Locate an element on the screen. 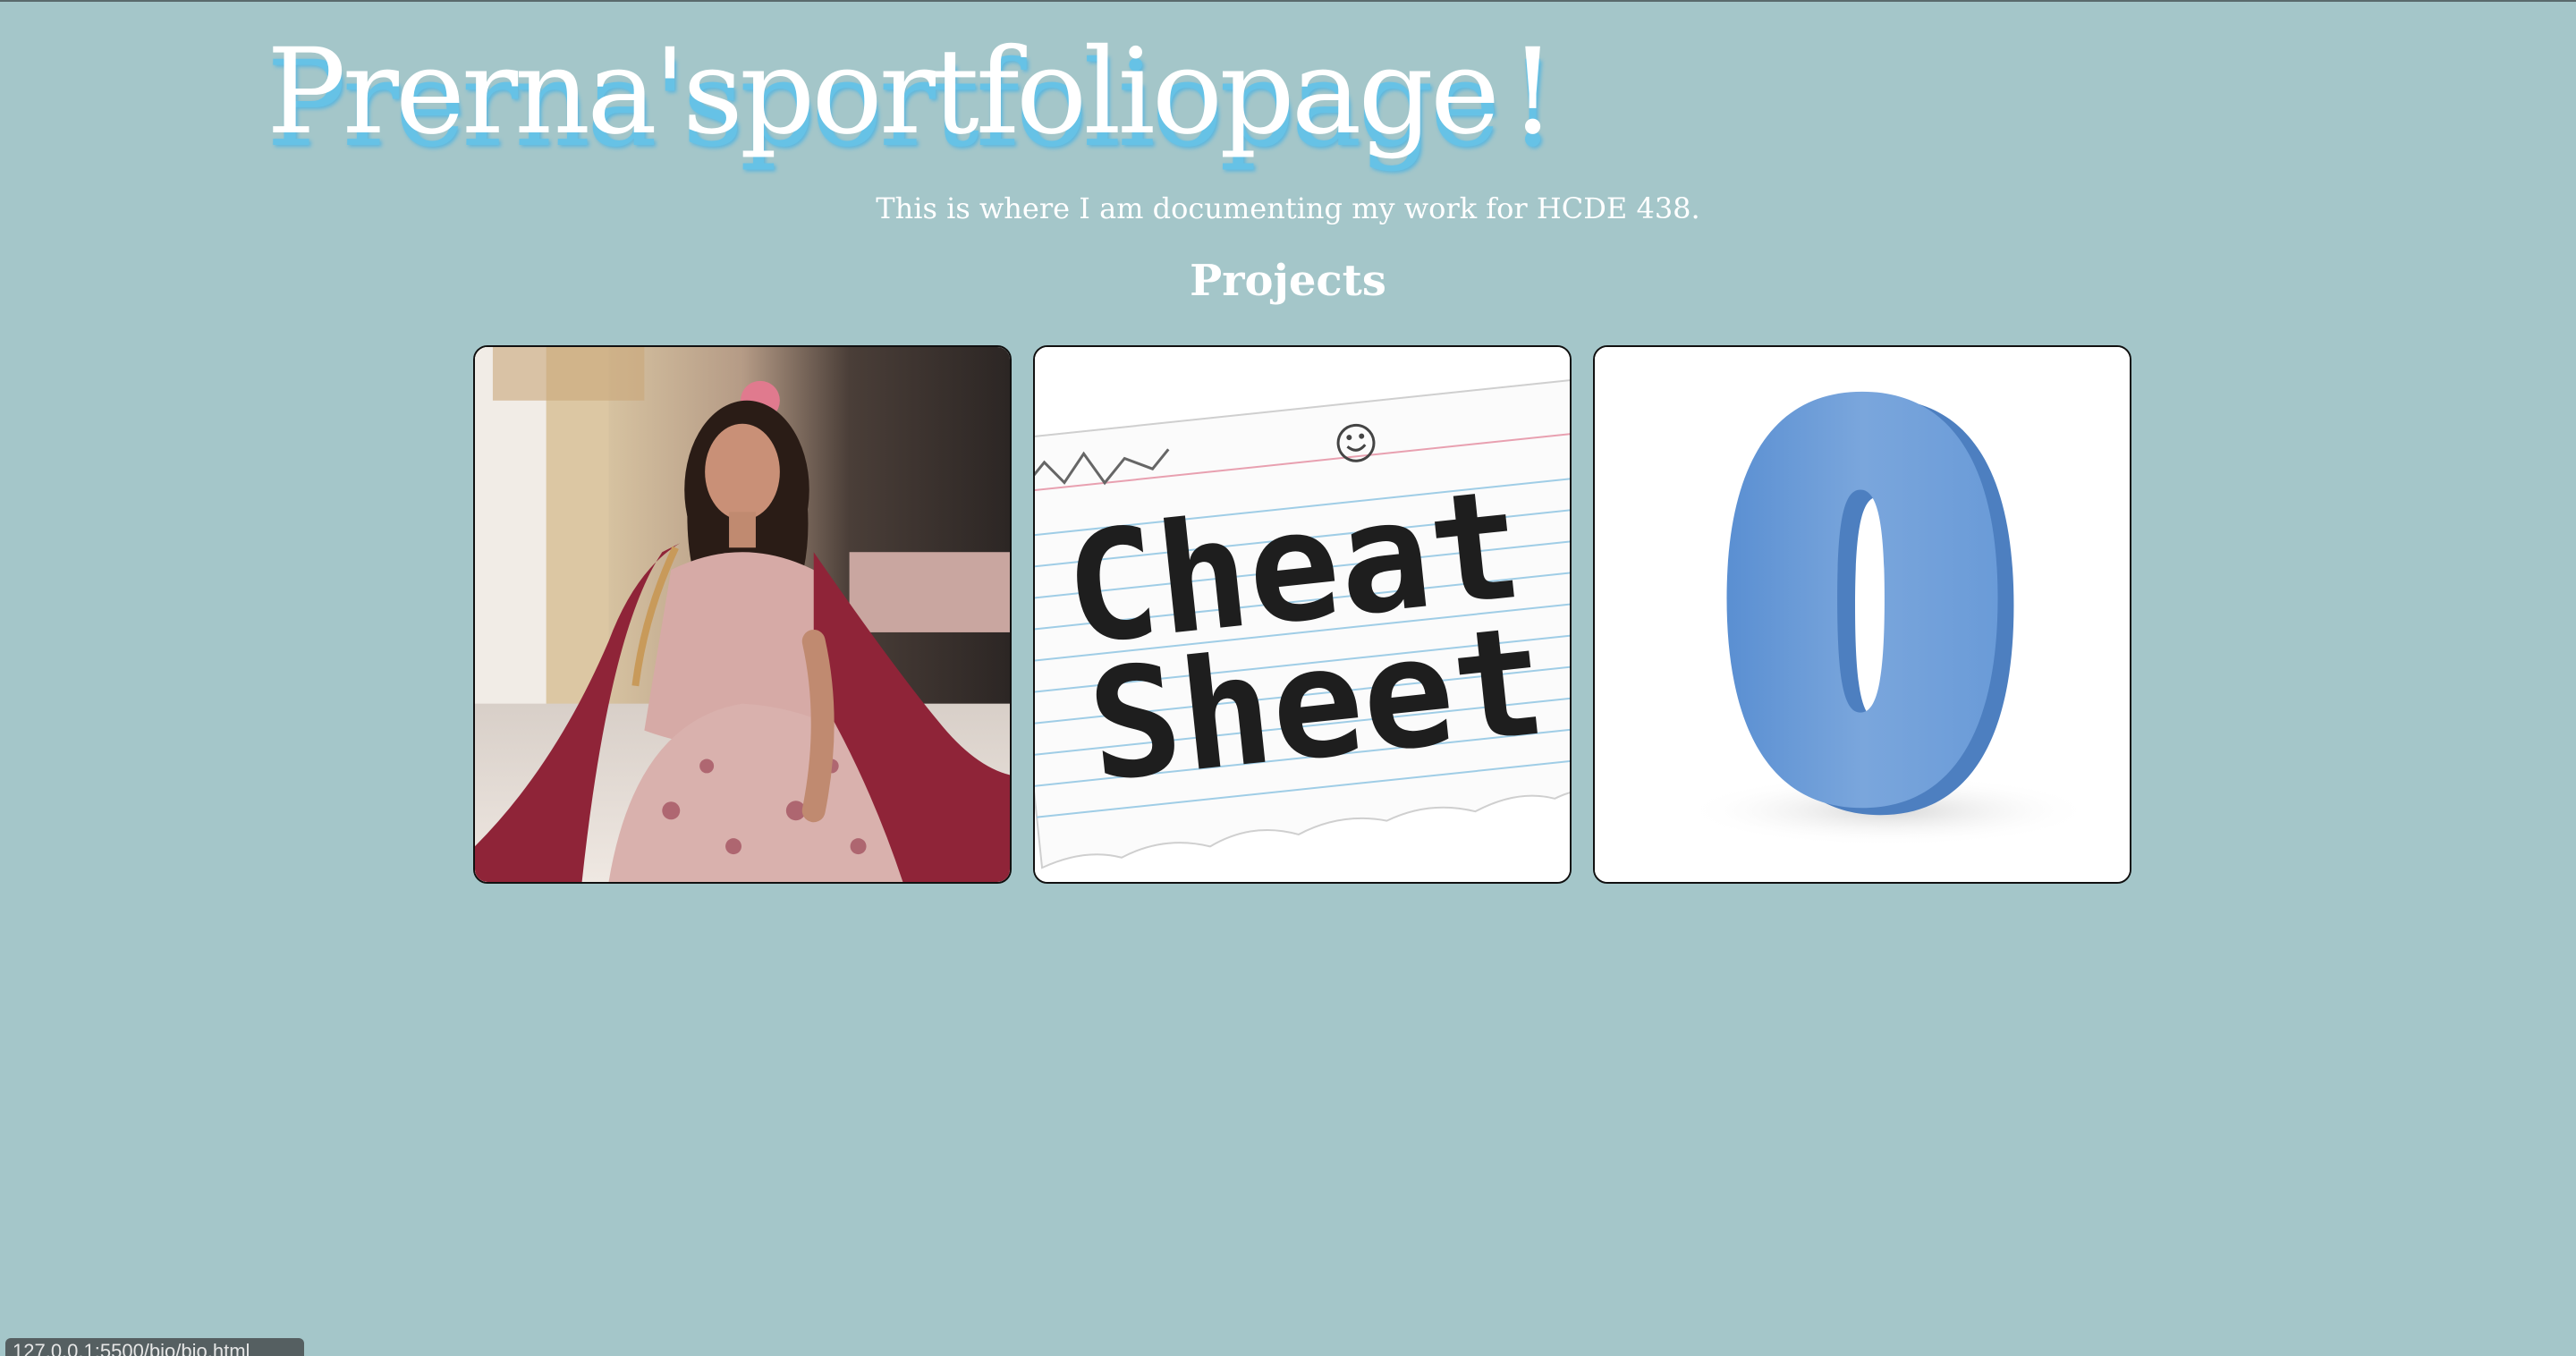 The height and width of the screenshot is (1356, 2576). portrait-image is located at coordinates (742, 614).